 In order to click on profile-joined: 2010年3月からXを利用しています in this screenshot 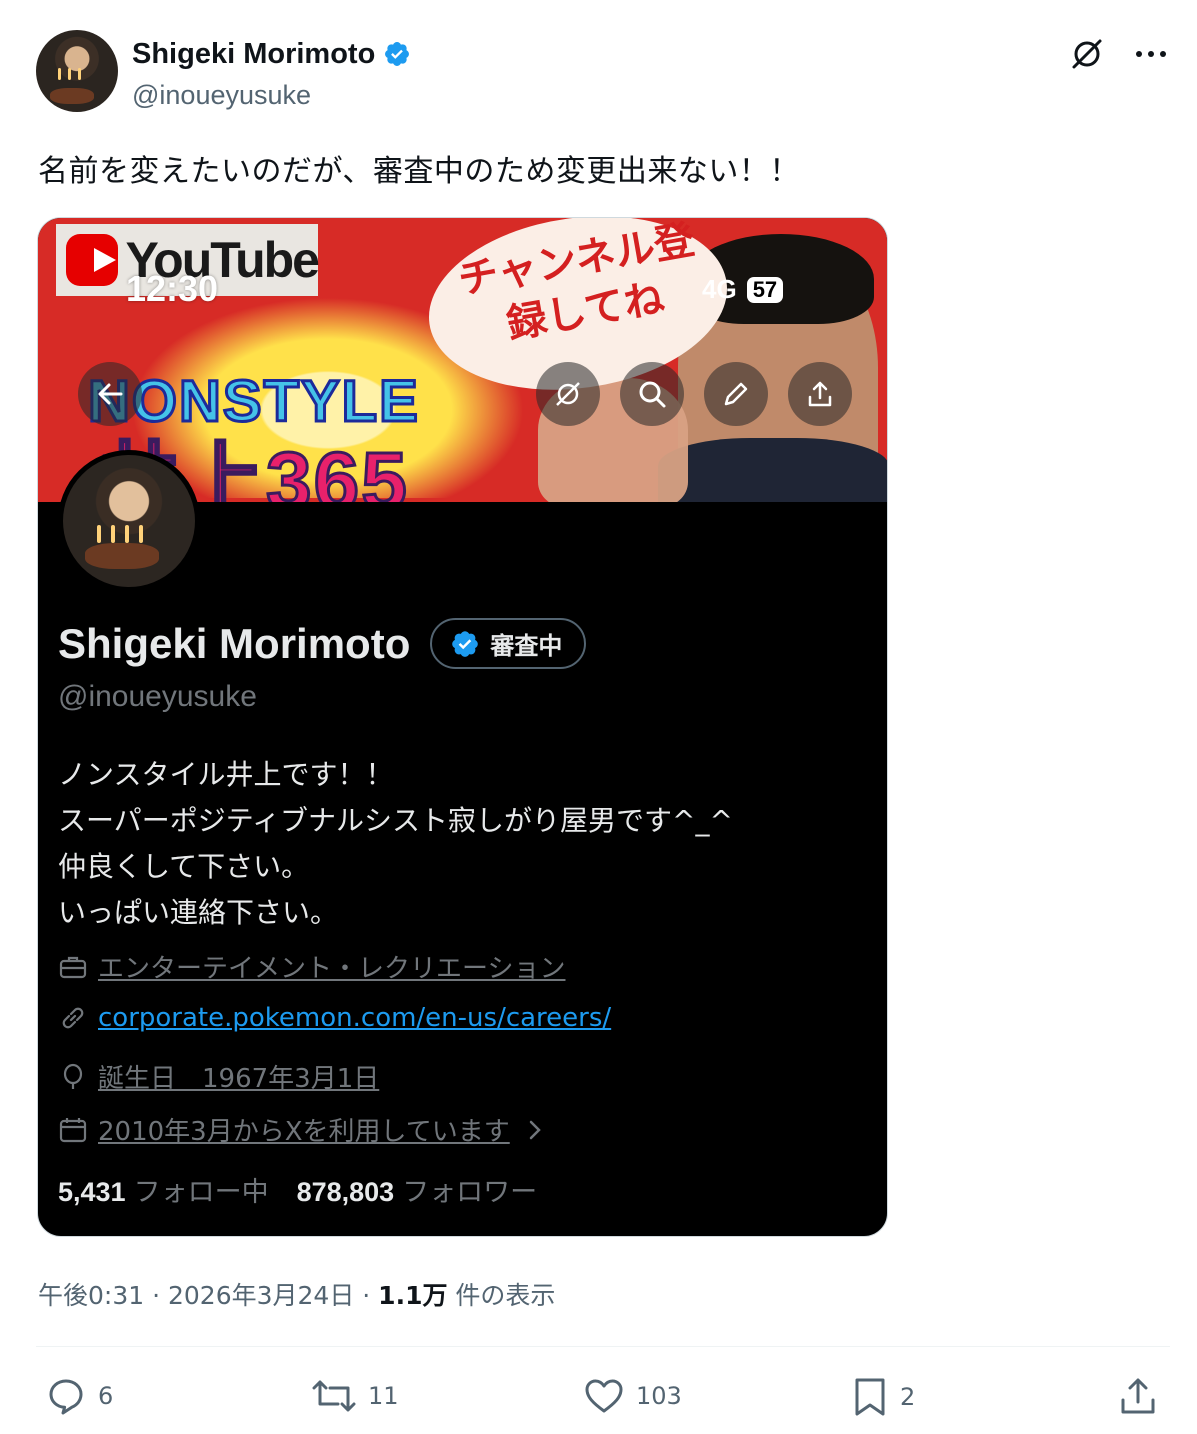, I will do `click(304, 1129)`.